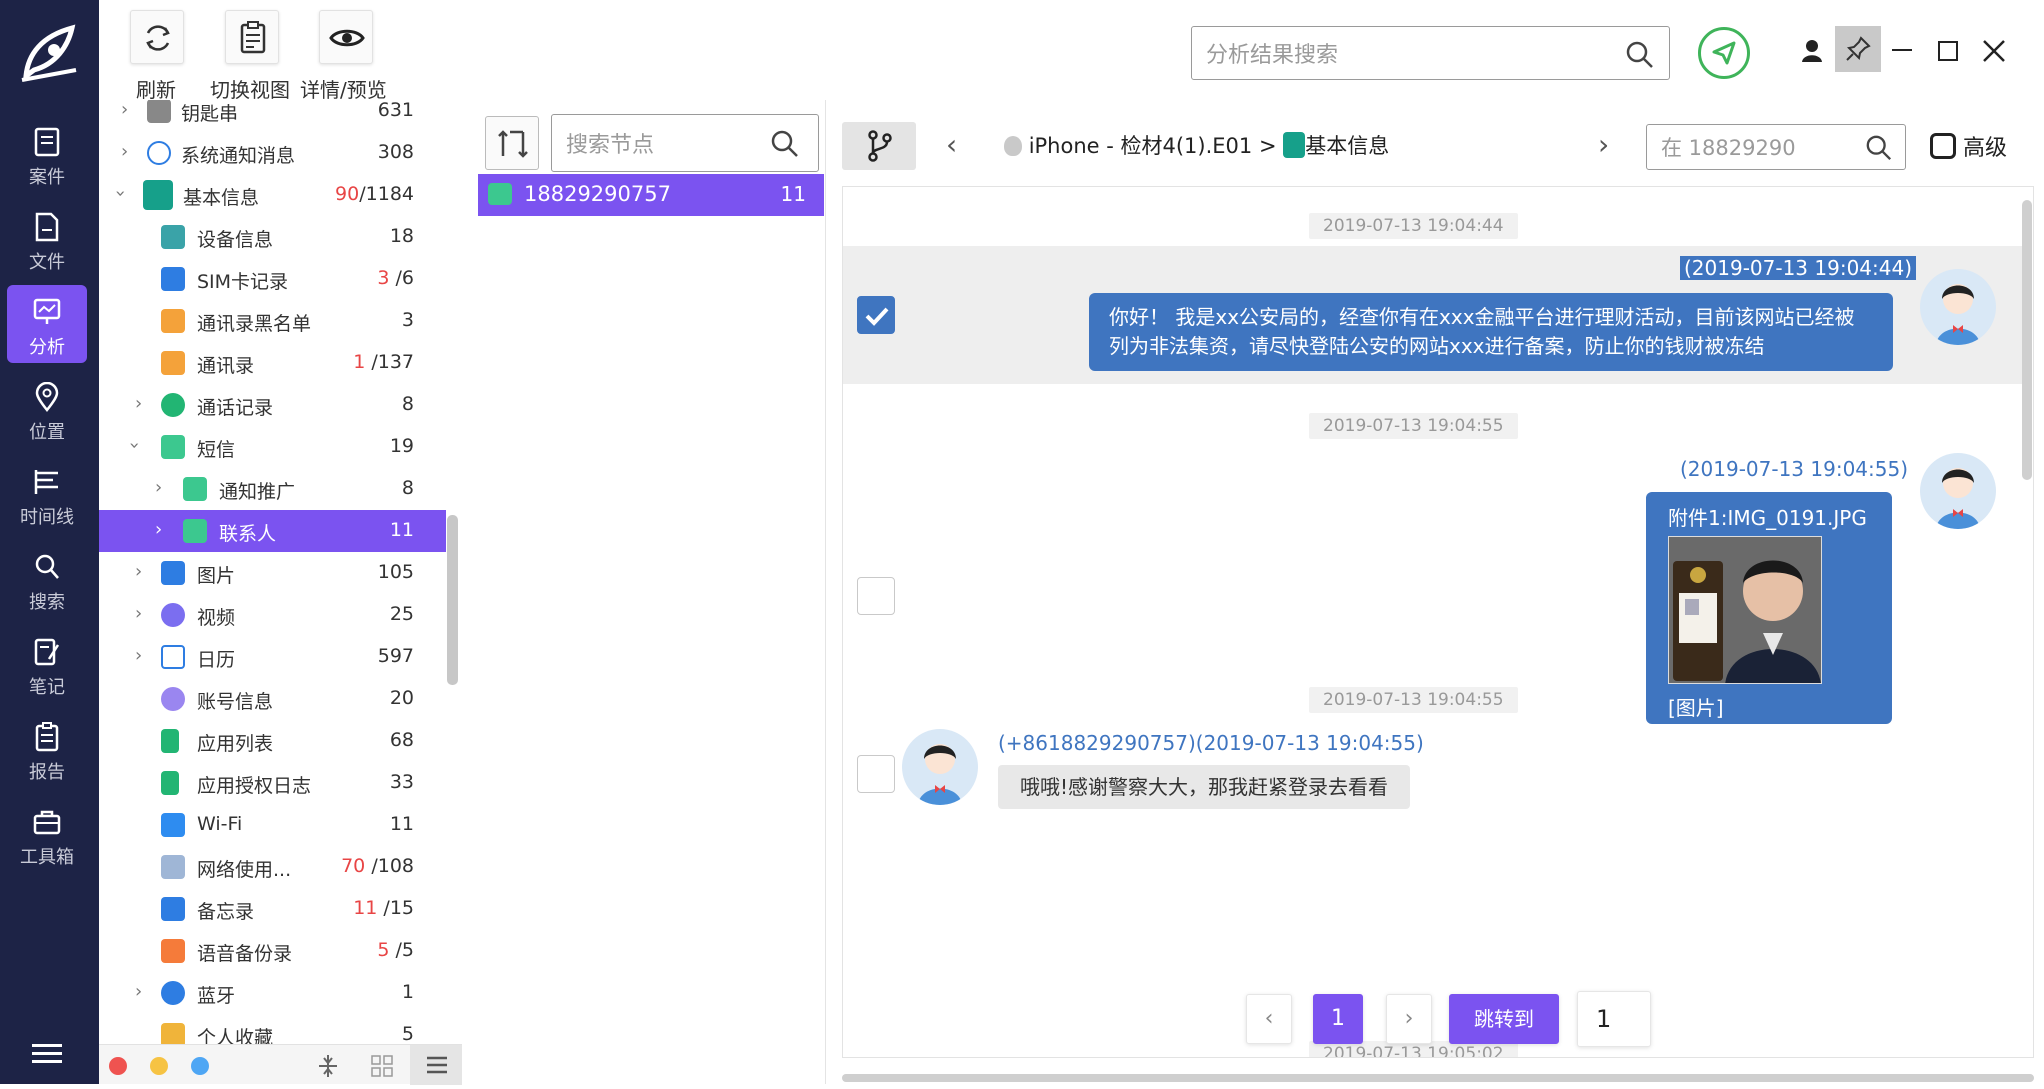 The height and width of the screenshot is (1089, 2044). I want to click on message-text: 哦哦!感谢警察大大，那我赶紧登录去看看, so click(1204, 787).